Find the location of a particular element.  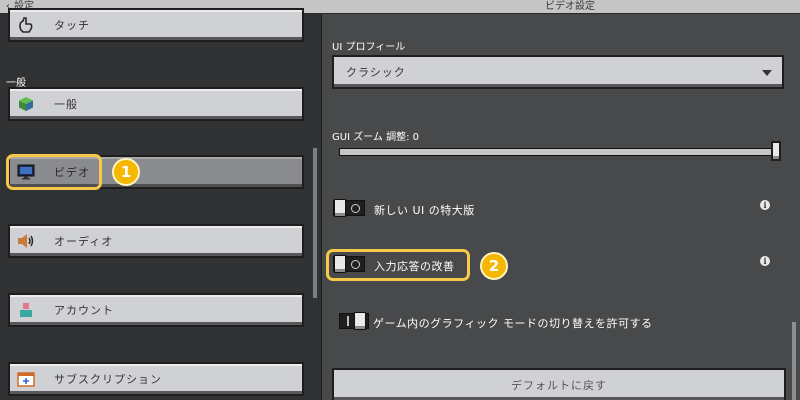

gui-zoom-fill is located at coordinates (560, 152).